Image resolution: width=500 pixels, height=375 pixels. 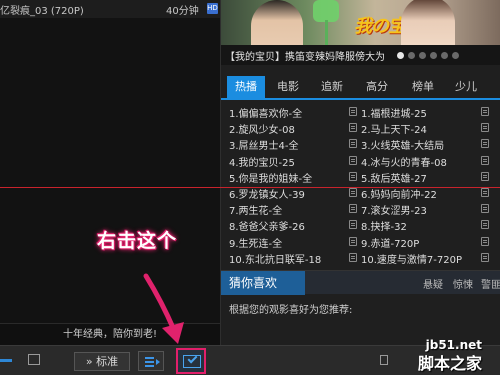 I want to click on recommend-title: 猜你喜欢, so click(x=263, y=283).